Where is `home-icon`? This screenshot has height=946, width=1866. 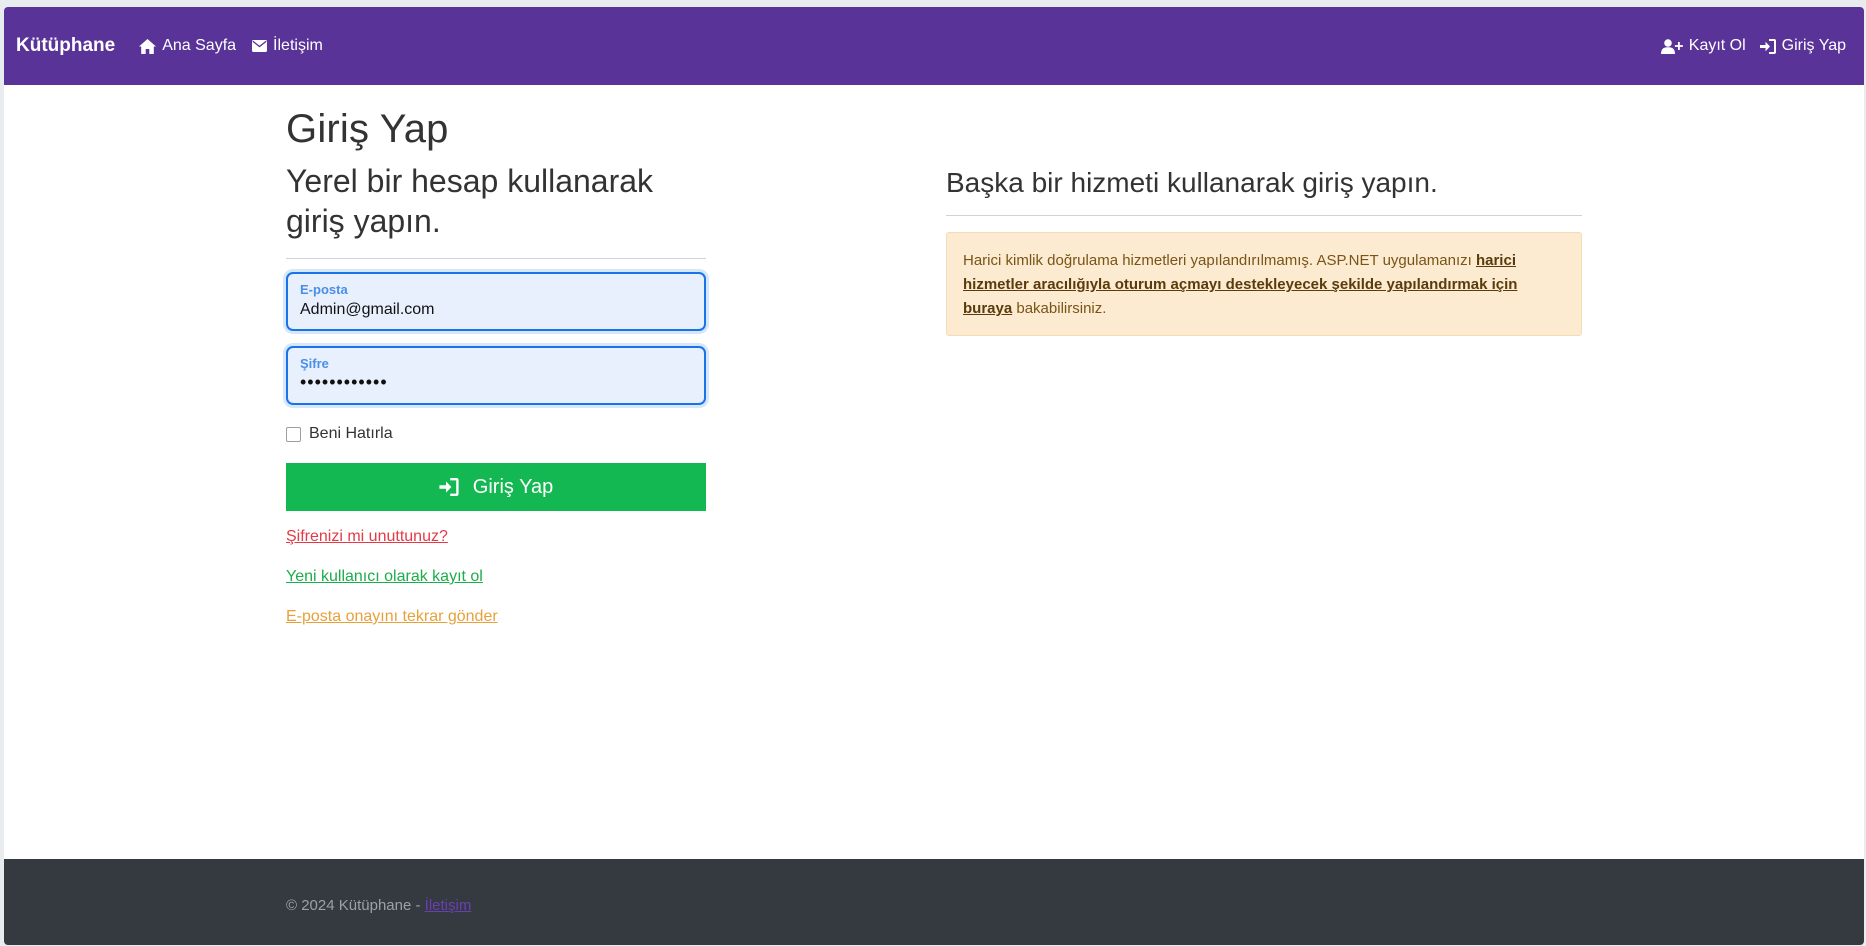
home-icon is located at coordinates (148, 46).